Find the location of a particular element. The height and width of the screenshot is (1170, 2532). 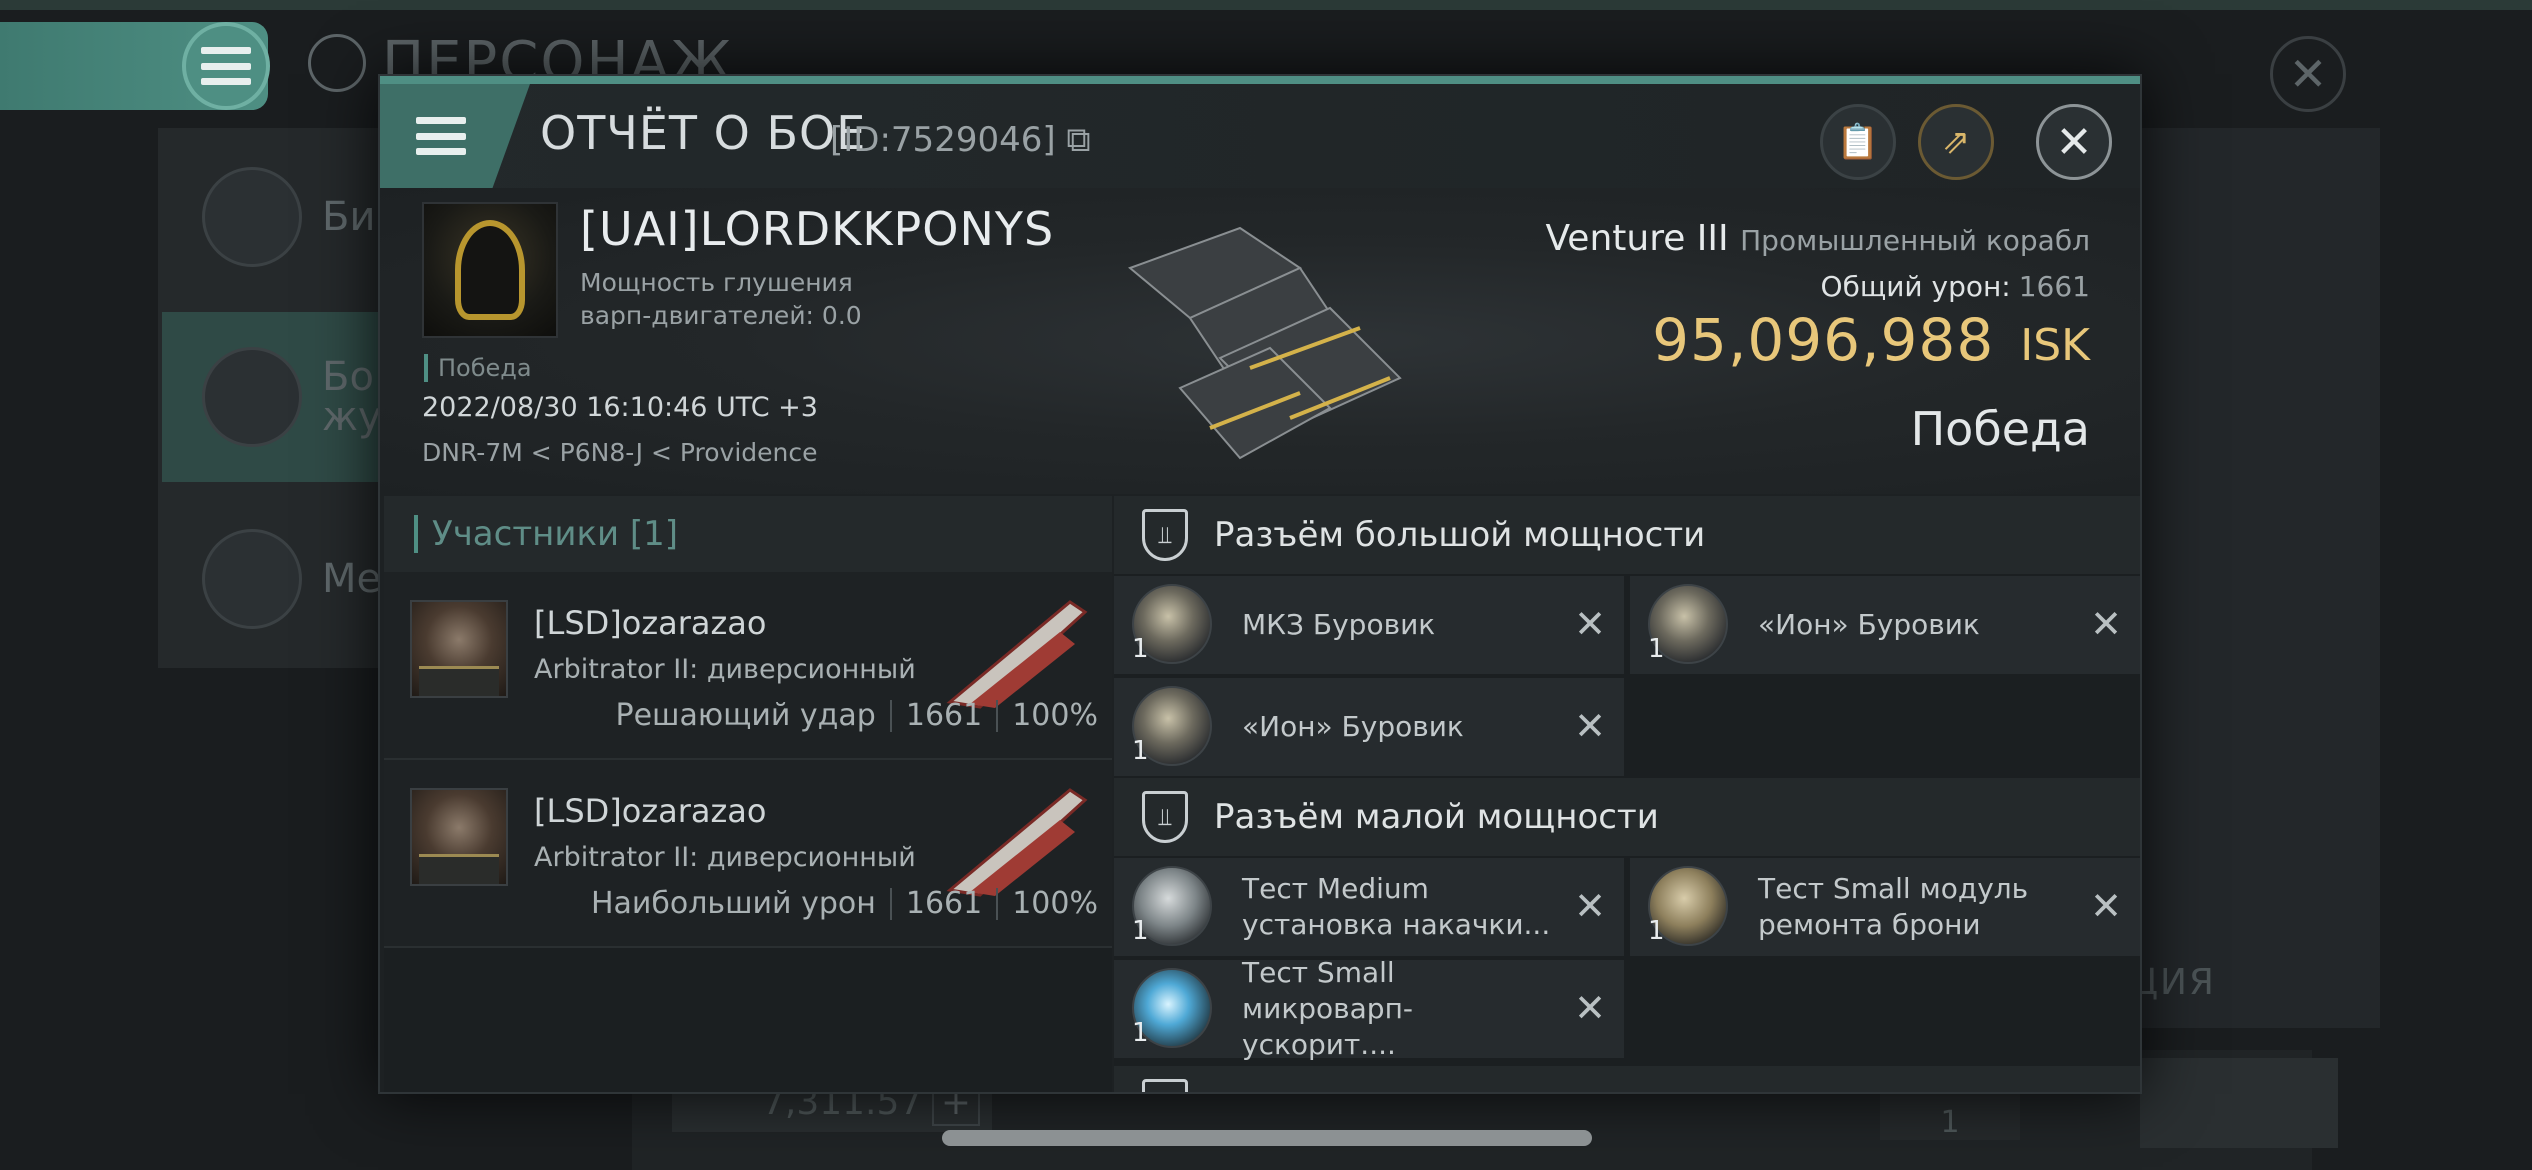

swords-icon is located at coordinates (252, 397).